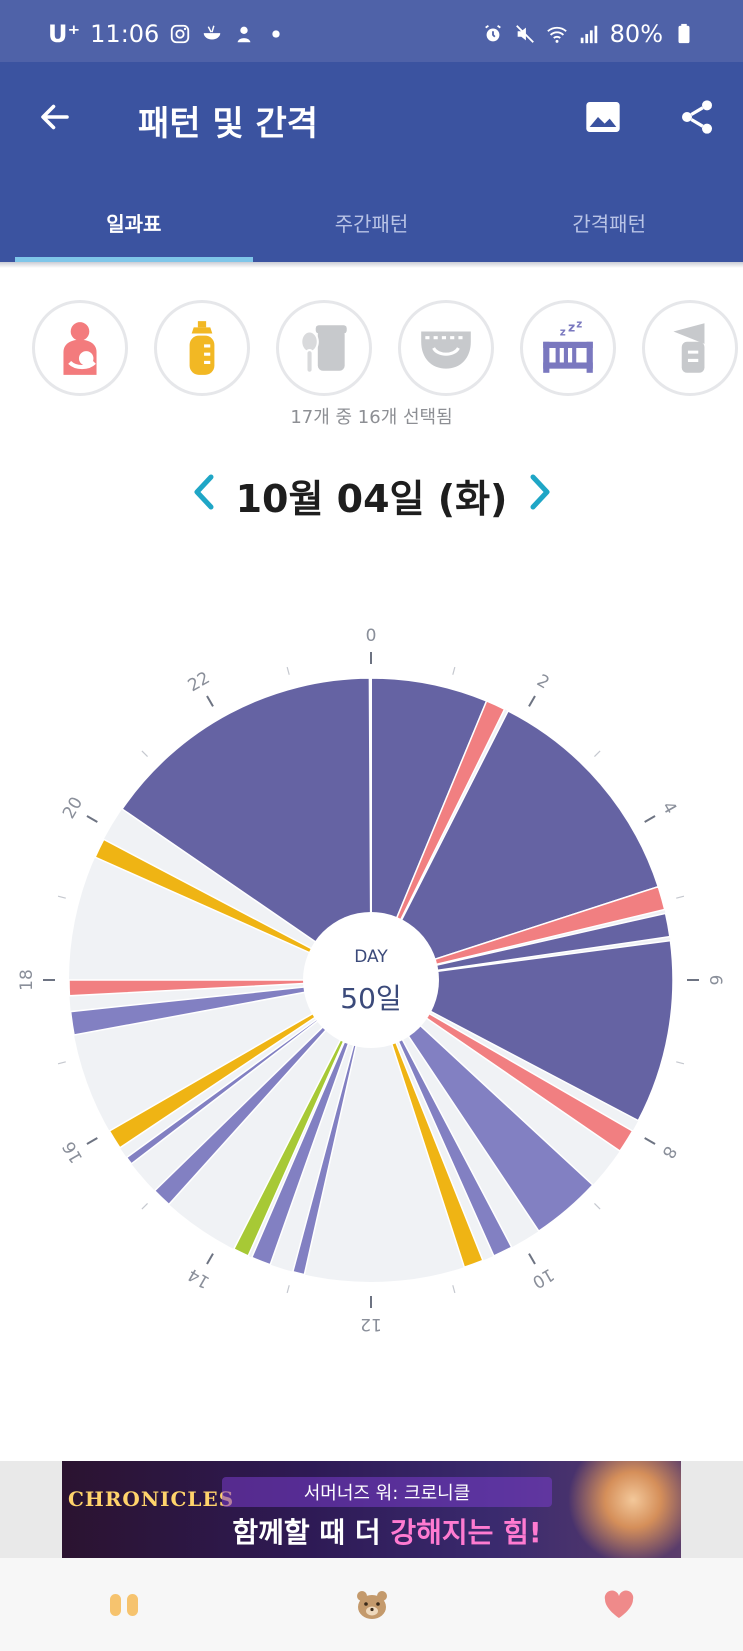 This screenshot has height=1651, width=743. What do you see at coordinates (125, 34) in the screenshot?
I see `clock: 11:06` at bounding box center [125, 34].